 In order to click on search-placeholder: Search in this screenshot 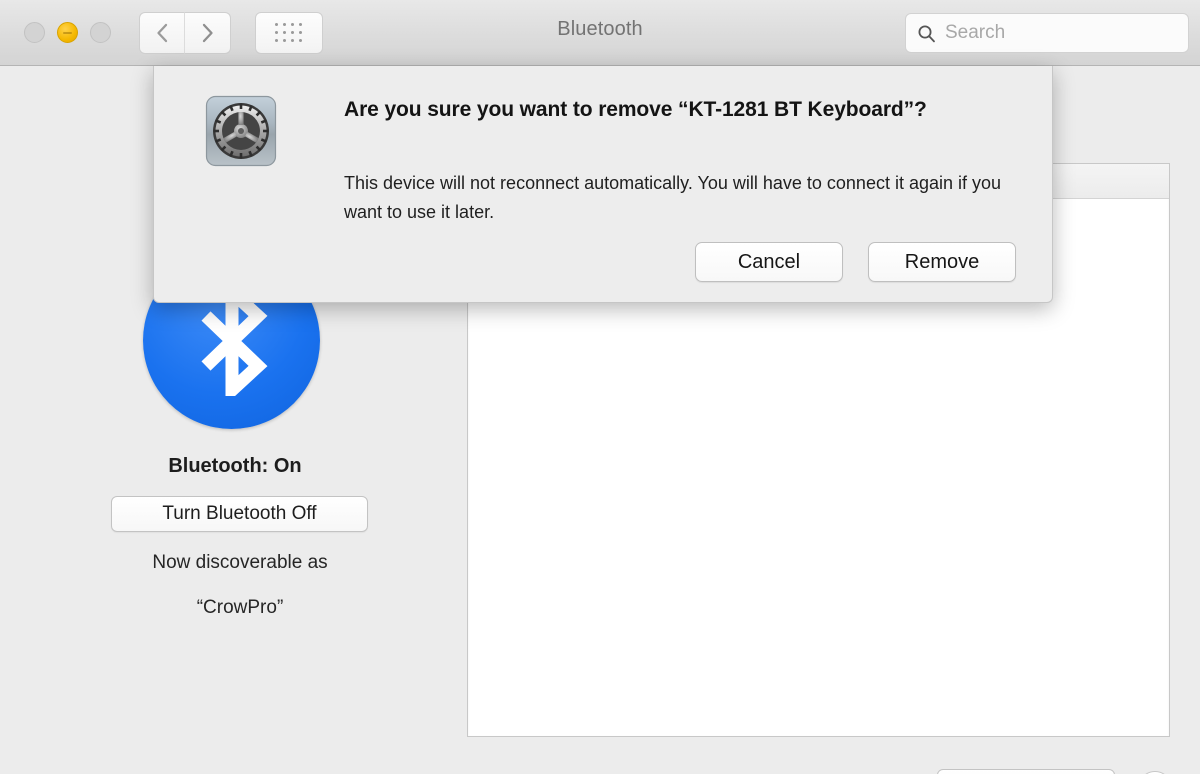, I will do `click(975, 32)`.